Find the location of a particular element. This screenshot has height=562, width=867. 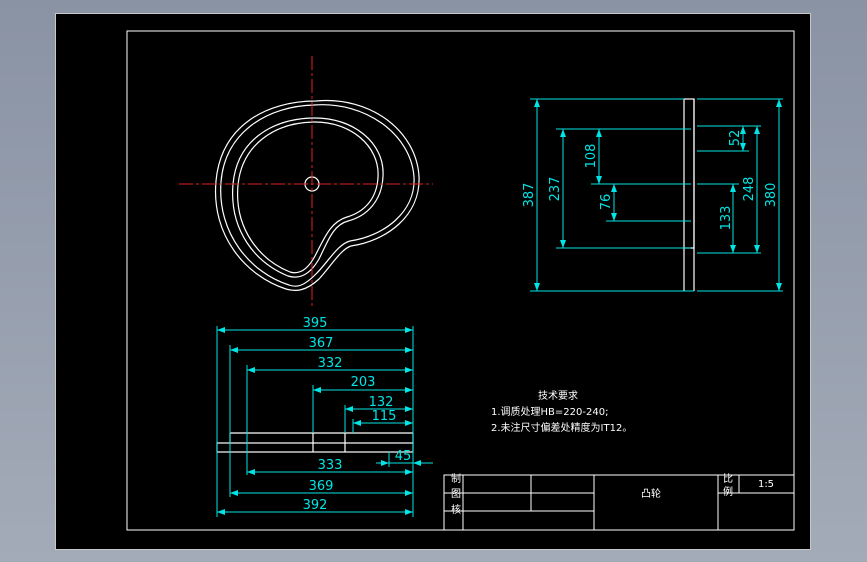

dim-76: 76 is located at coordinates (606, 202).